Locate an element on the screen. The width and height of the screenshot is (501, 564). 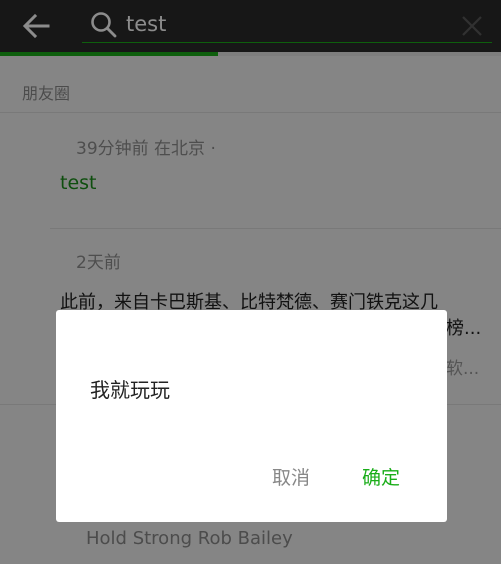
confirm-button: 确定 is located at coordinates (381, 478).